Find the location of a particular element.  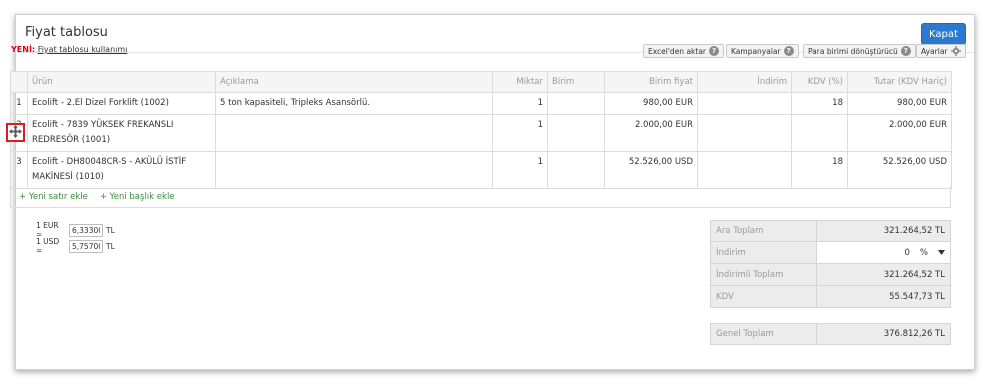

add-row-bar: + Yeni satır ekle + Yeni başlık ekle is located at coordinates (480, 197).